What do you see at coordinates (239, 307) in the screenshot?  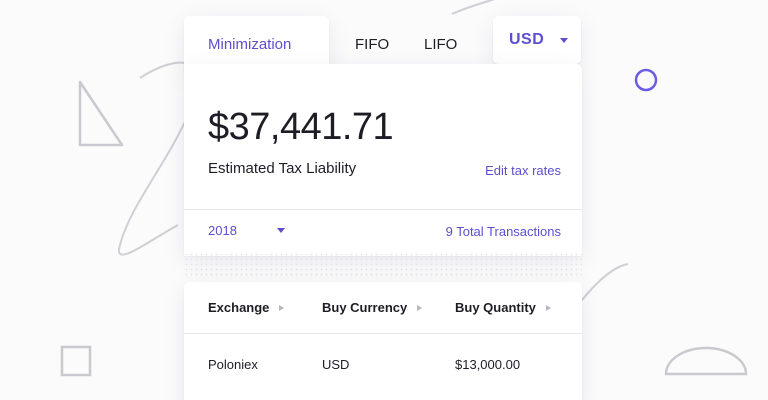 I see `column-header-label: Exchange` at bounding box center [239, 307].